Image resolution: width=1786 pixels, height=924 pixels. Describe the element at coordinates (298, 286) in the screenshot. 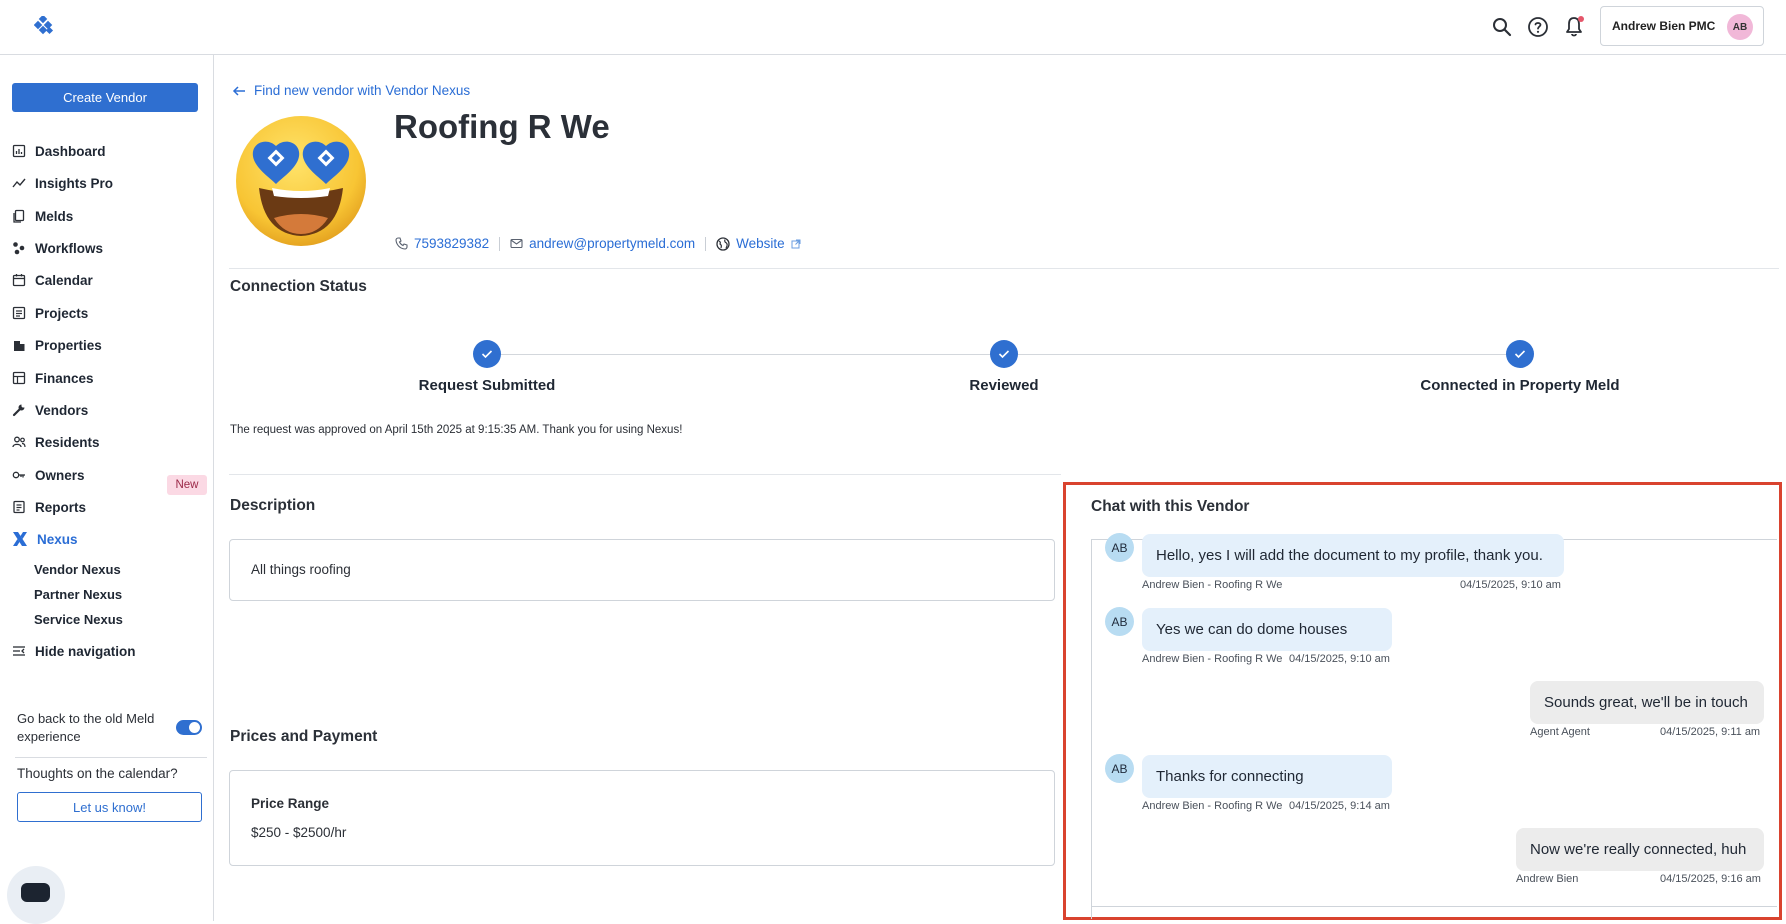

I see `connection-status-title: Connection Status` at that location.